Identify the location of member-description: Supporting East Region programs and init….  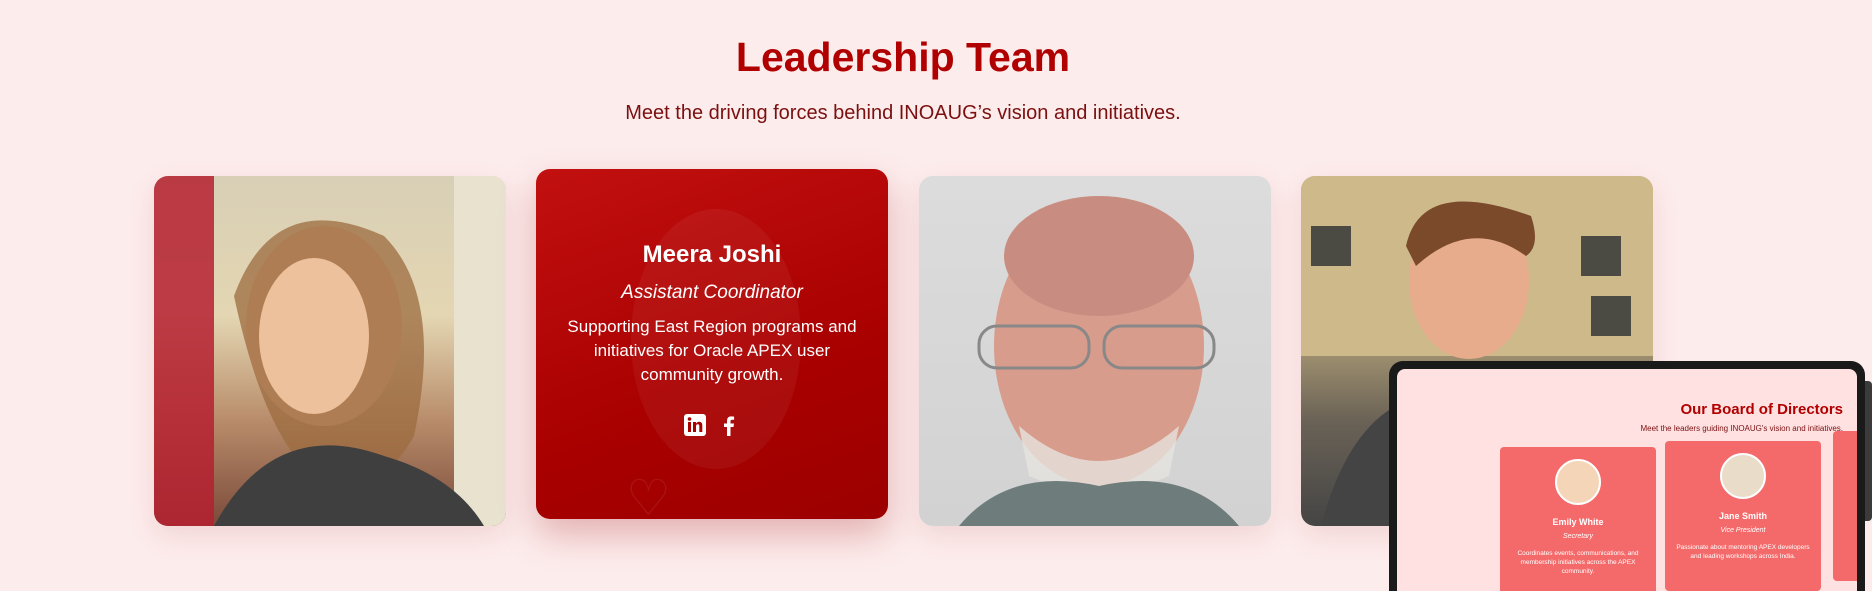
(712, 350).